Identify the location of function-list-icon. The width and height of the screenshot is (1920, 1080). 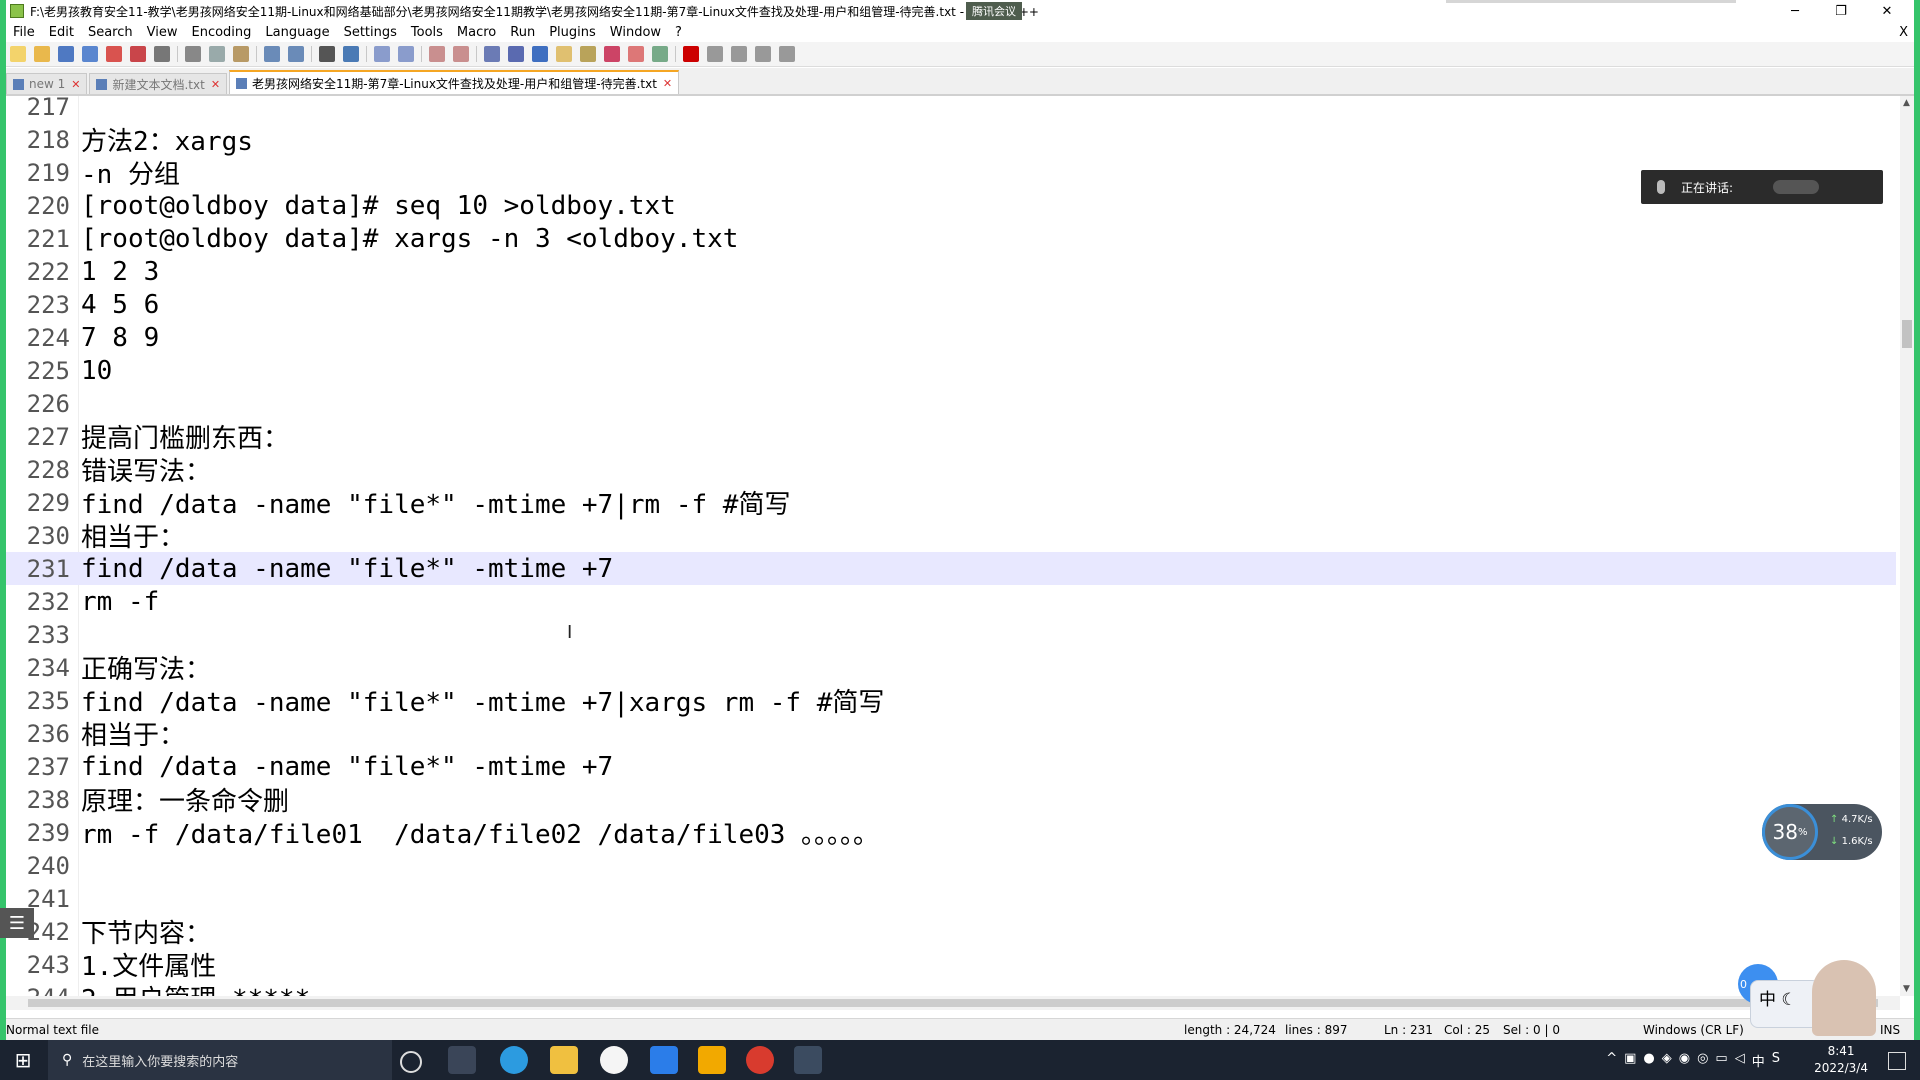
(588, 54).